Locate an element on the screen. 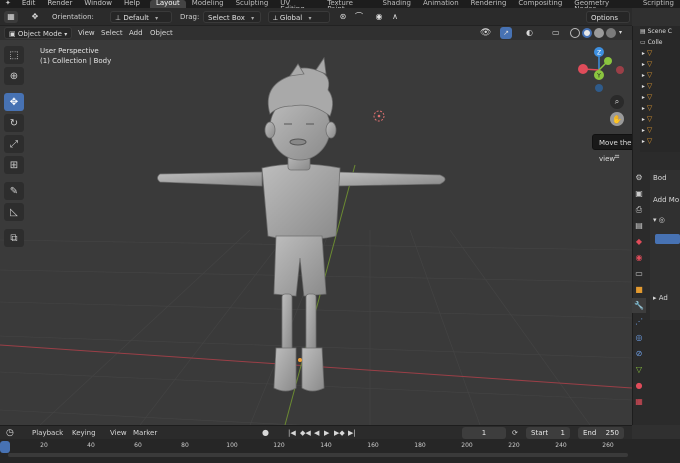 This screenshot has width=680, height=463. add-modifier-button: Add Mo is located at coordinates (666, 200).